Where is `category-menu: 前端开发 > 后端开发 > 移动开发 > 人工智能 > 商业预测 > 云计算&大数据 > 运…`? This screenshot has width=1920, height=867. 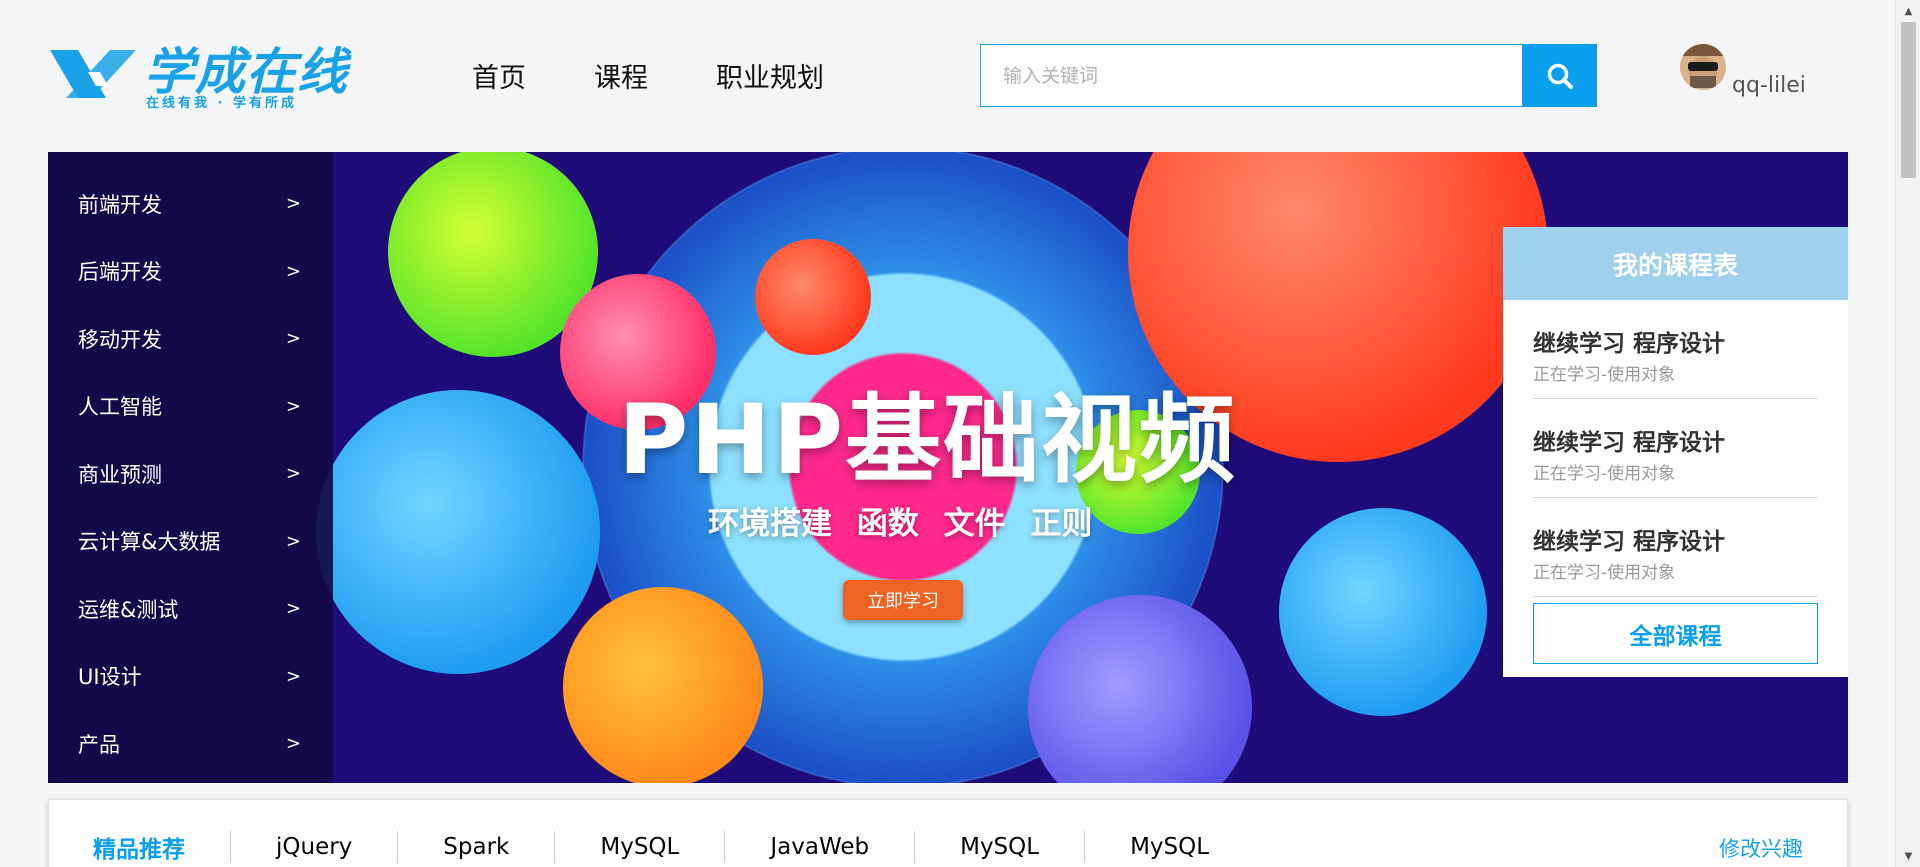 category-menu: 前端开发 > 后端开发 > 移动开发 > 人工智能 > 商业预测 > 云计算&大数据 > 运… is located at coordinates (190, 467).